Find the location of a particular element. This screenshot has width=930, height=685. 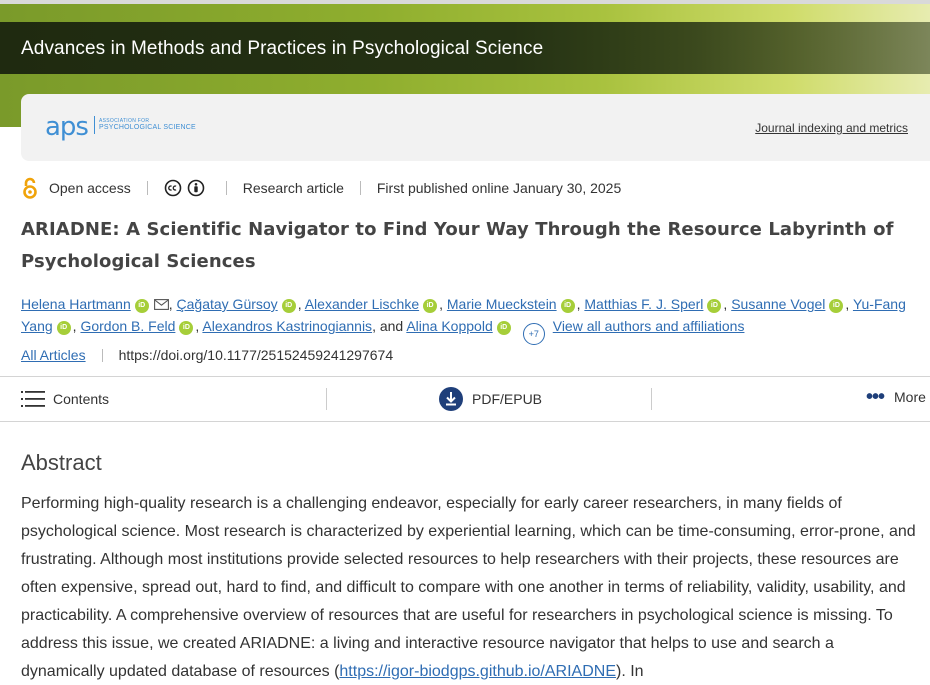

aps-logo-divider is located at coordinates (94, 125).